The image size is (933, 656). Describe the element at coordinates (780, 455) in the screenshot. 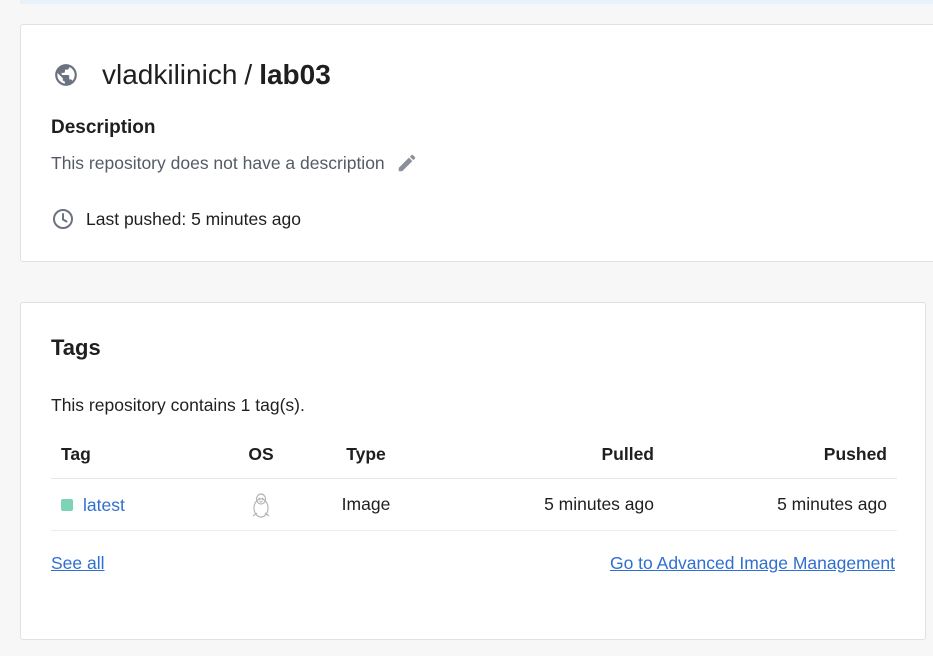

I see `column-header-pushed: Pushed` at that location.